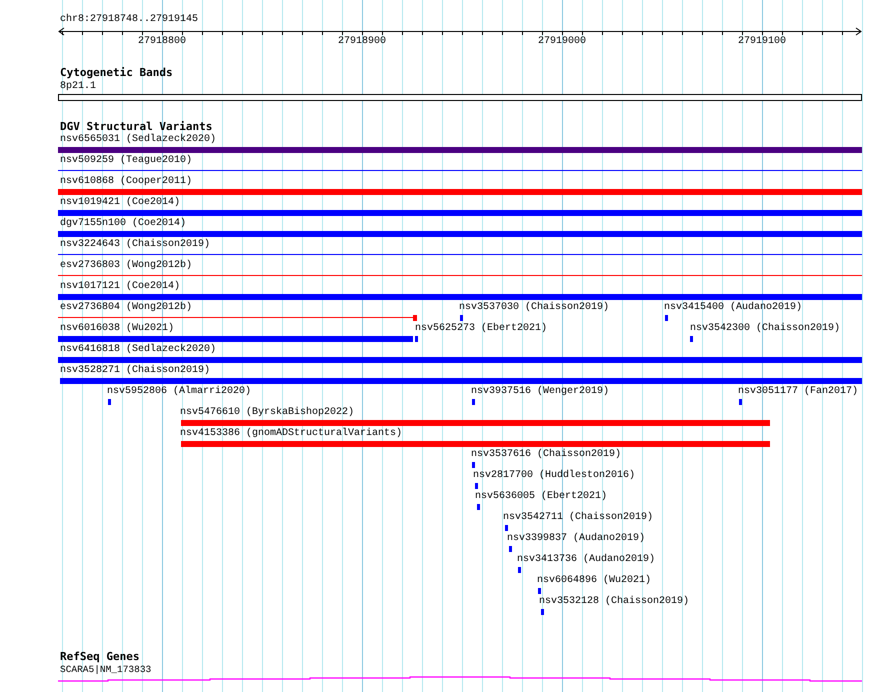 Image resolution: width=890 pixels, height=692 pixels. What do you see at coordinates (534, 308) in the screenshot?
I see `variant-label: nsv3537030 (Chaisson2019)` at bounding box center [534, 308].